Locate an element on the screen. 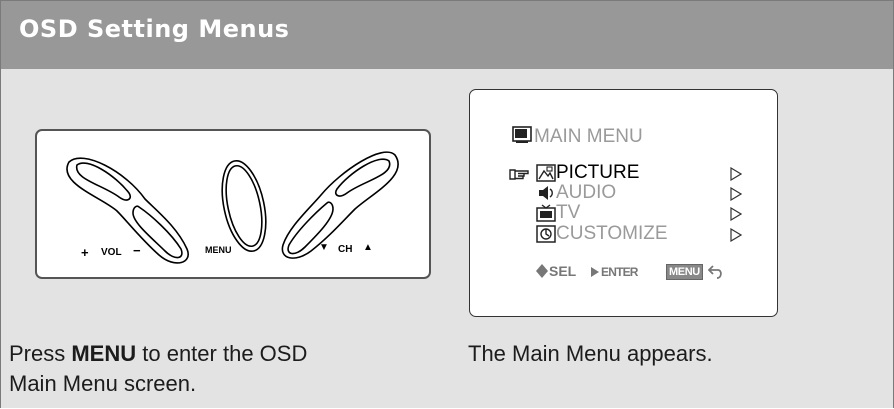 The image size is (894, 409). customize-icon is located at coordinates (546, 234).